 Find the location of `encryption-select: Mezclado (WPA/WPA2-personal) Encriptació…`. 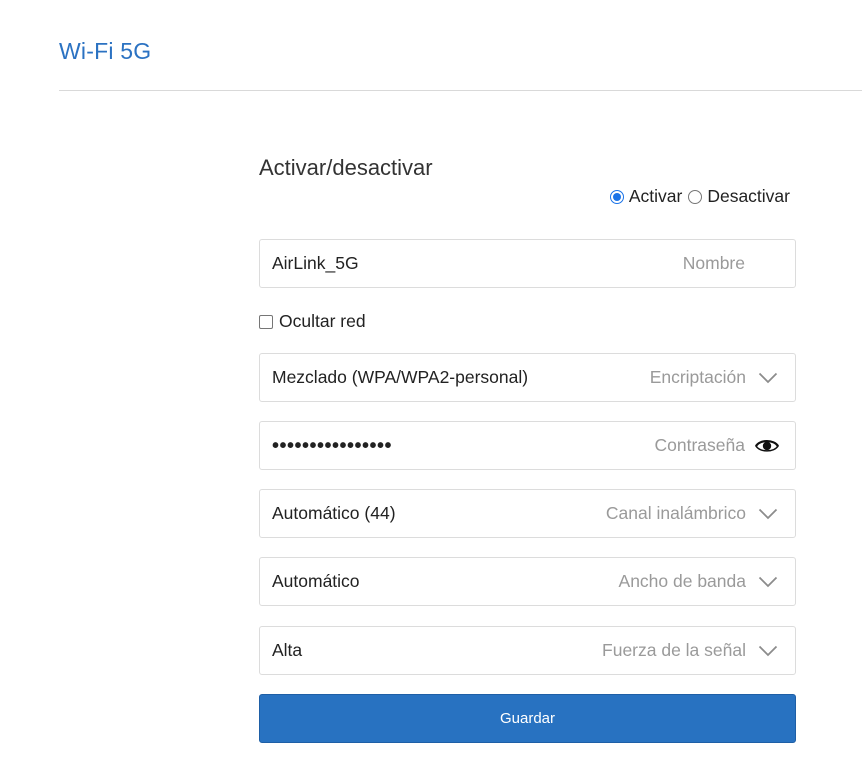

encryption-select: Mezclado (WPA/WPA2-personal) Encriptació… is located at coordinates (527, 377).